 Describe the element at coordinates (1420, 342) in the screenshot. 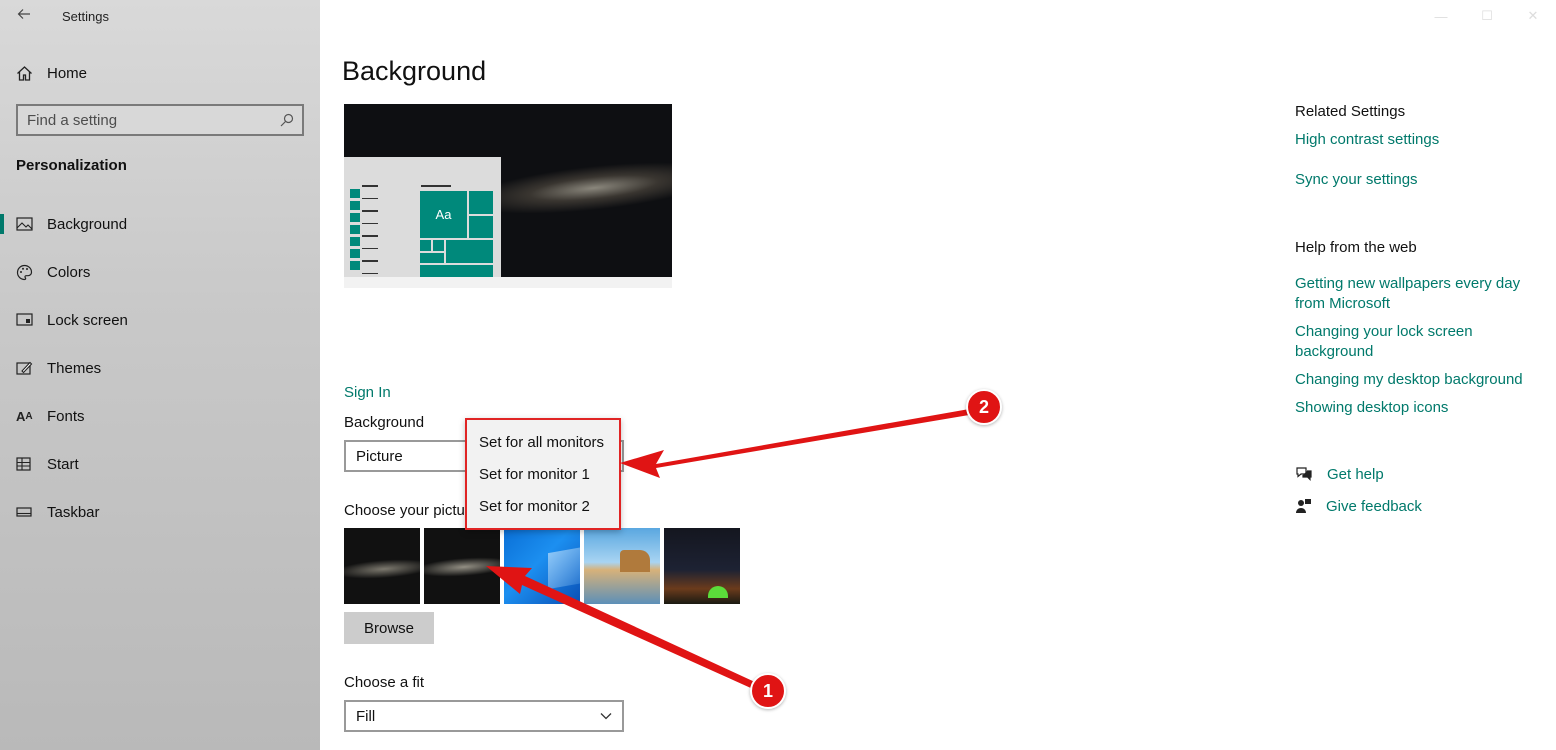

I see `help-link-lock-screen: Changing your lock screen background` at that location.